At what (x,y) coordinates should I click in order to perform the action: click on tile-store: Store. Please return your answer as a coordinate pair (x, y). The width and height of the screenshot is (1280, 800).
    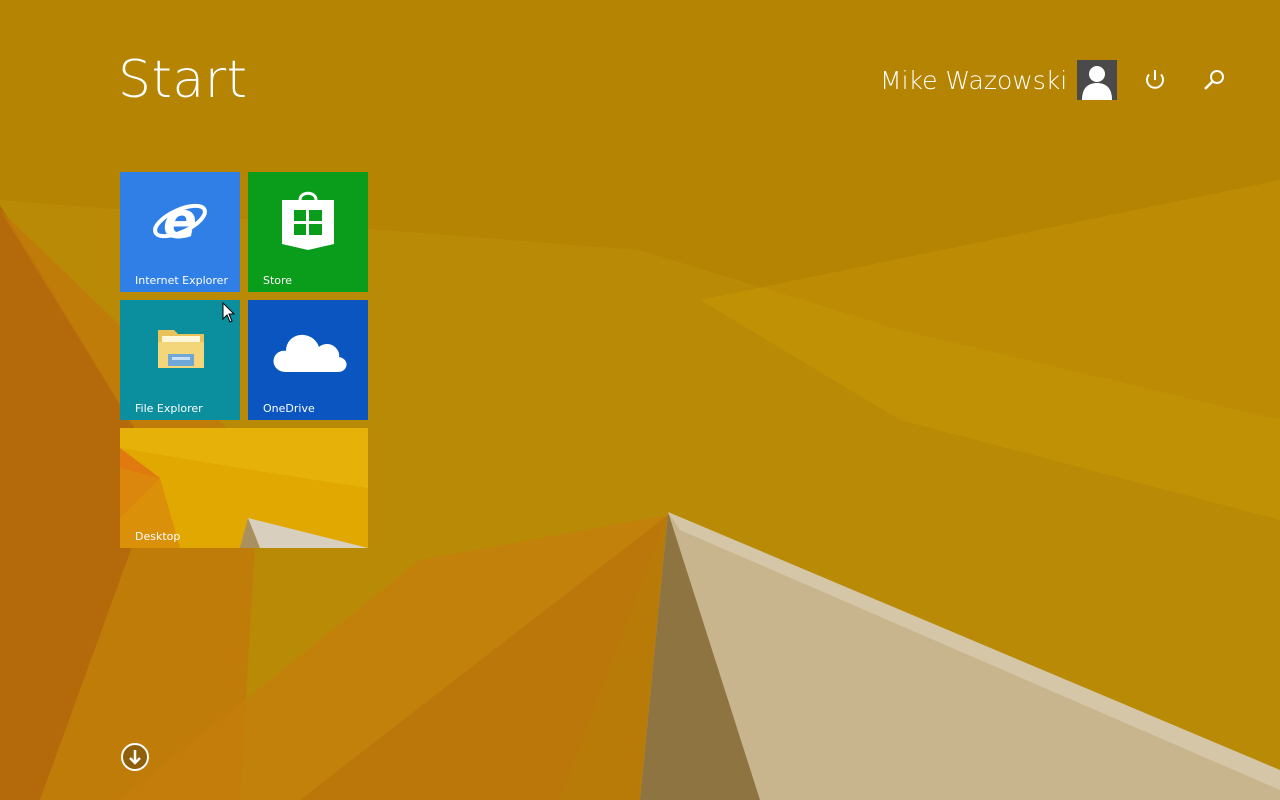
    Looking at the image, I should click on (308, 232).